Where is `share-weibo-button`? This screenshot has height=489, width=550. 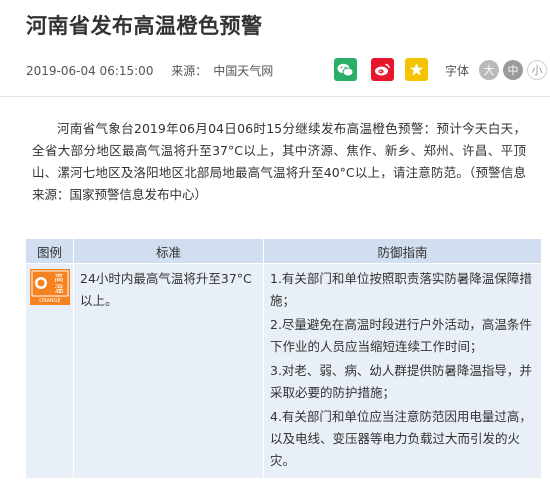
share-weibo-button is located at coordinates (382, 69).